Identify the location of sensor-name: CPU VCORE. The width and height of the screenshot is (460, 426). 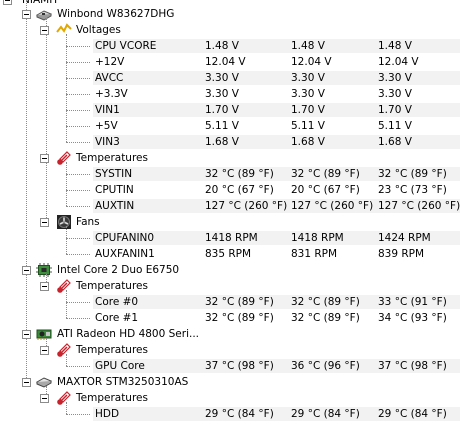
(126, 46).